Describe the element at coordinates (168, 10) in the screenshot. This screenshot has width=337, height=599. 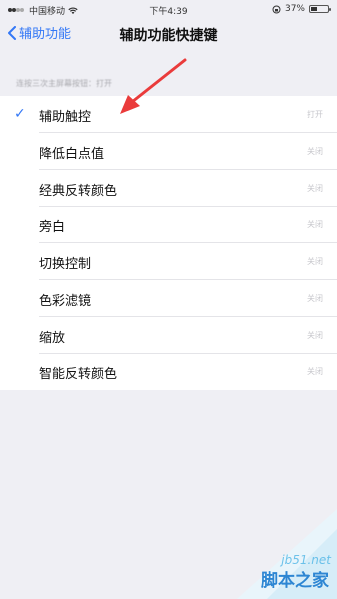
I see `status-bar: 中国移动 下午4:39 37%` at that location.